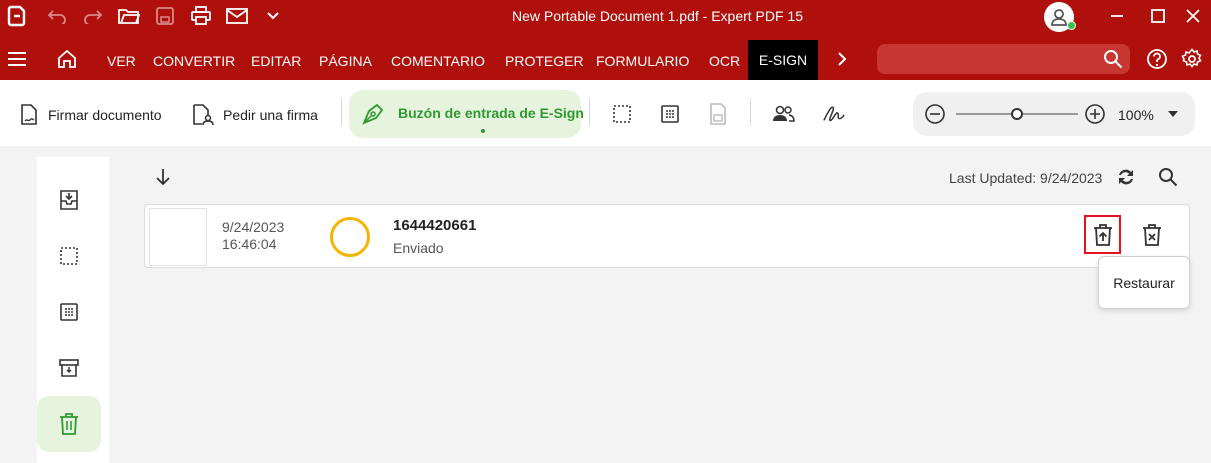 The image size is (1211, 463). Describe the element at coordinates (105, 115) in the screenshot. I see `sign-document-label: Firmar documento` at that location.